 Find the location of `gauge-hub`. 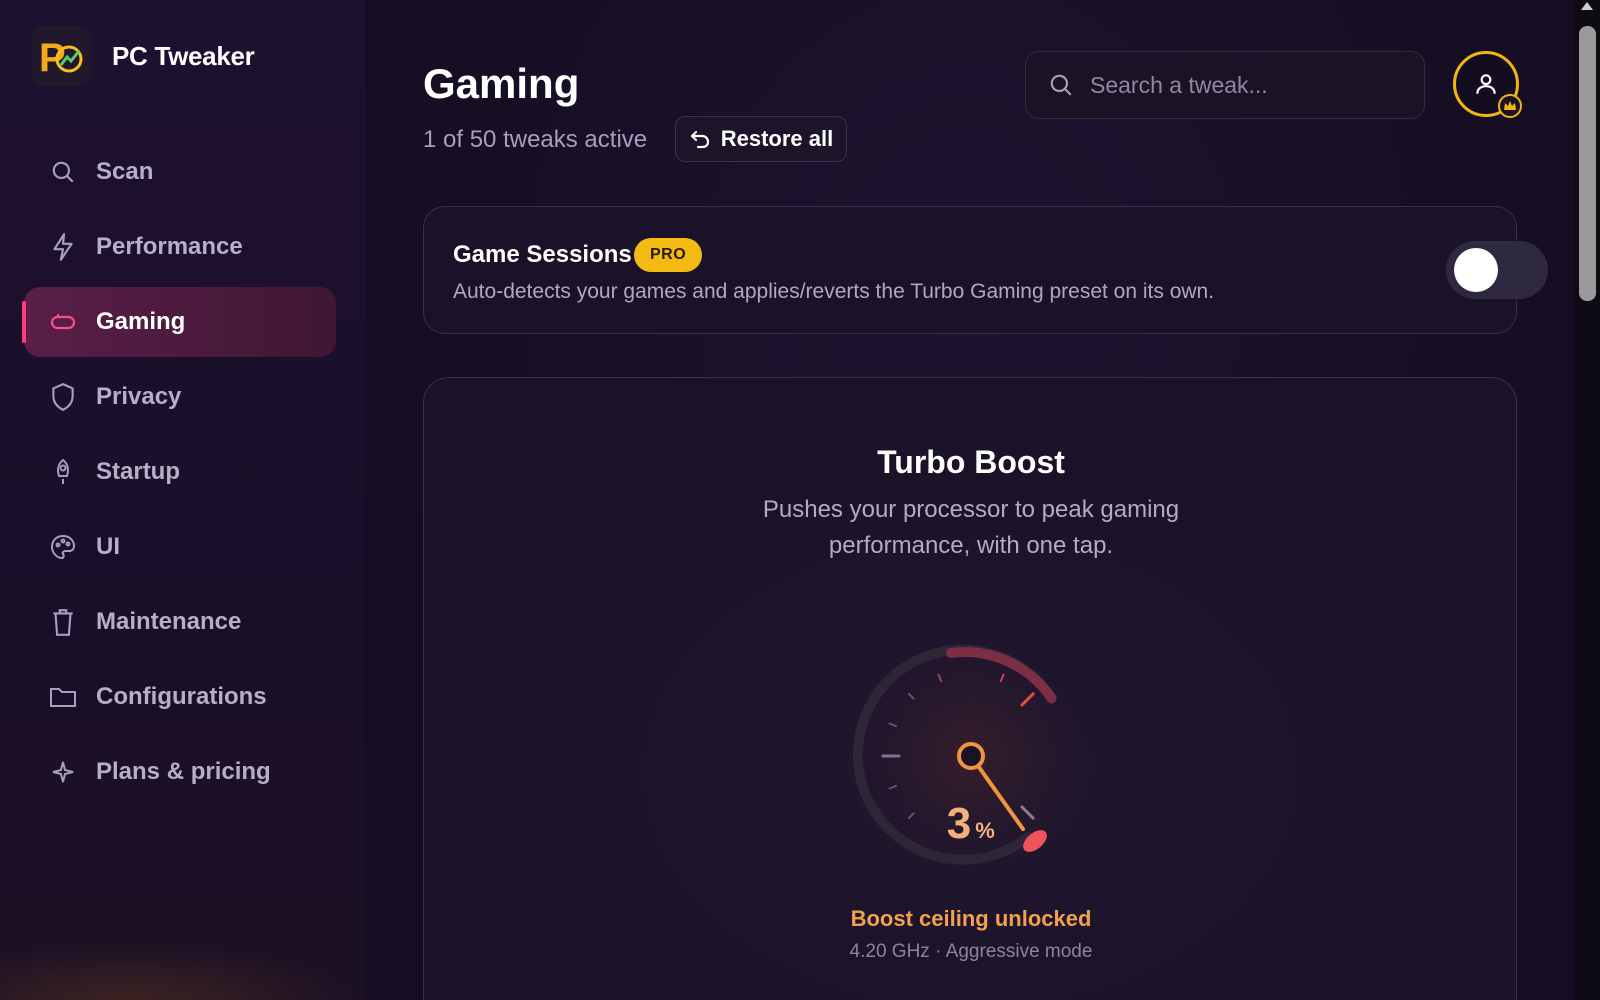

gauge-hub is located at coordinates (971, 756).